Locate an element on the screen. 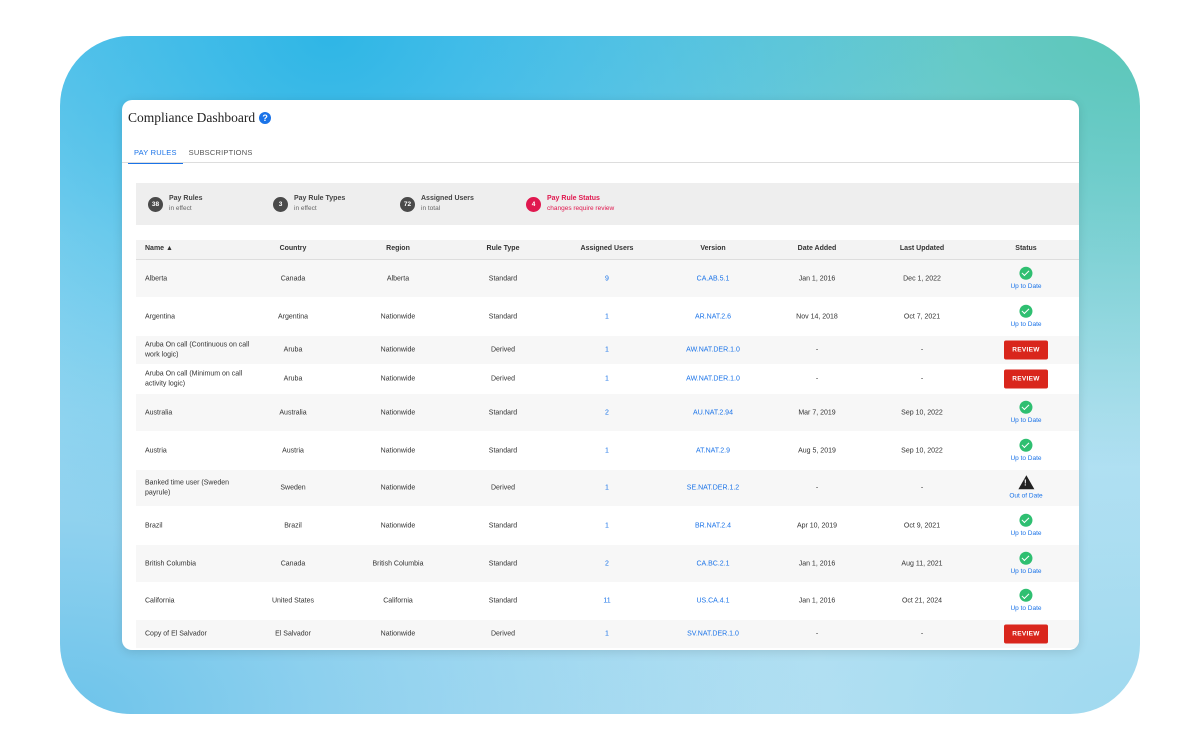  col-version-cell: CA.AB.5.1 is located at coordinates (713, 279).